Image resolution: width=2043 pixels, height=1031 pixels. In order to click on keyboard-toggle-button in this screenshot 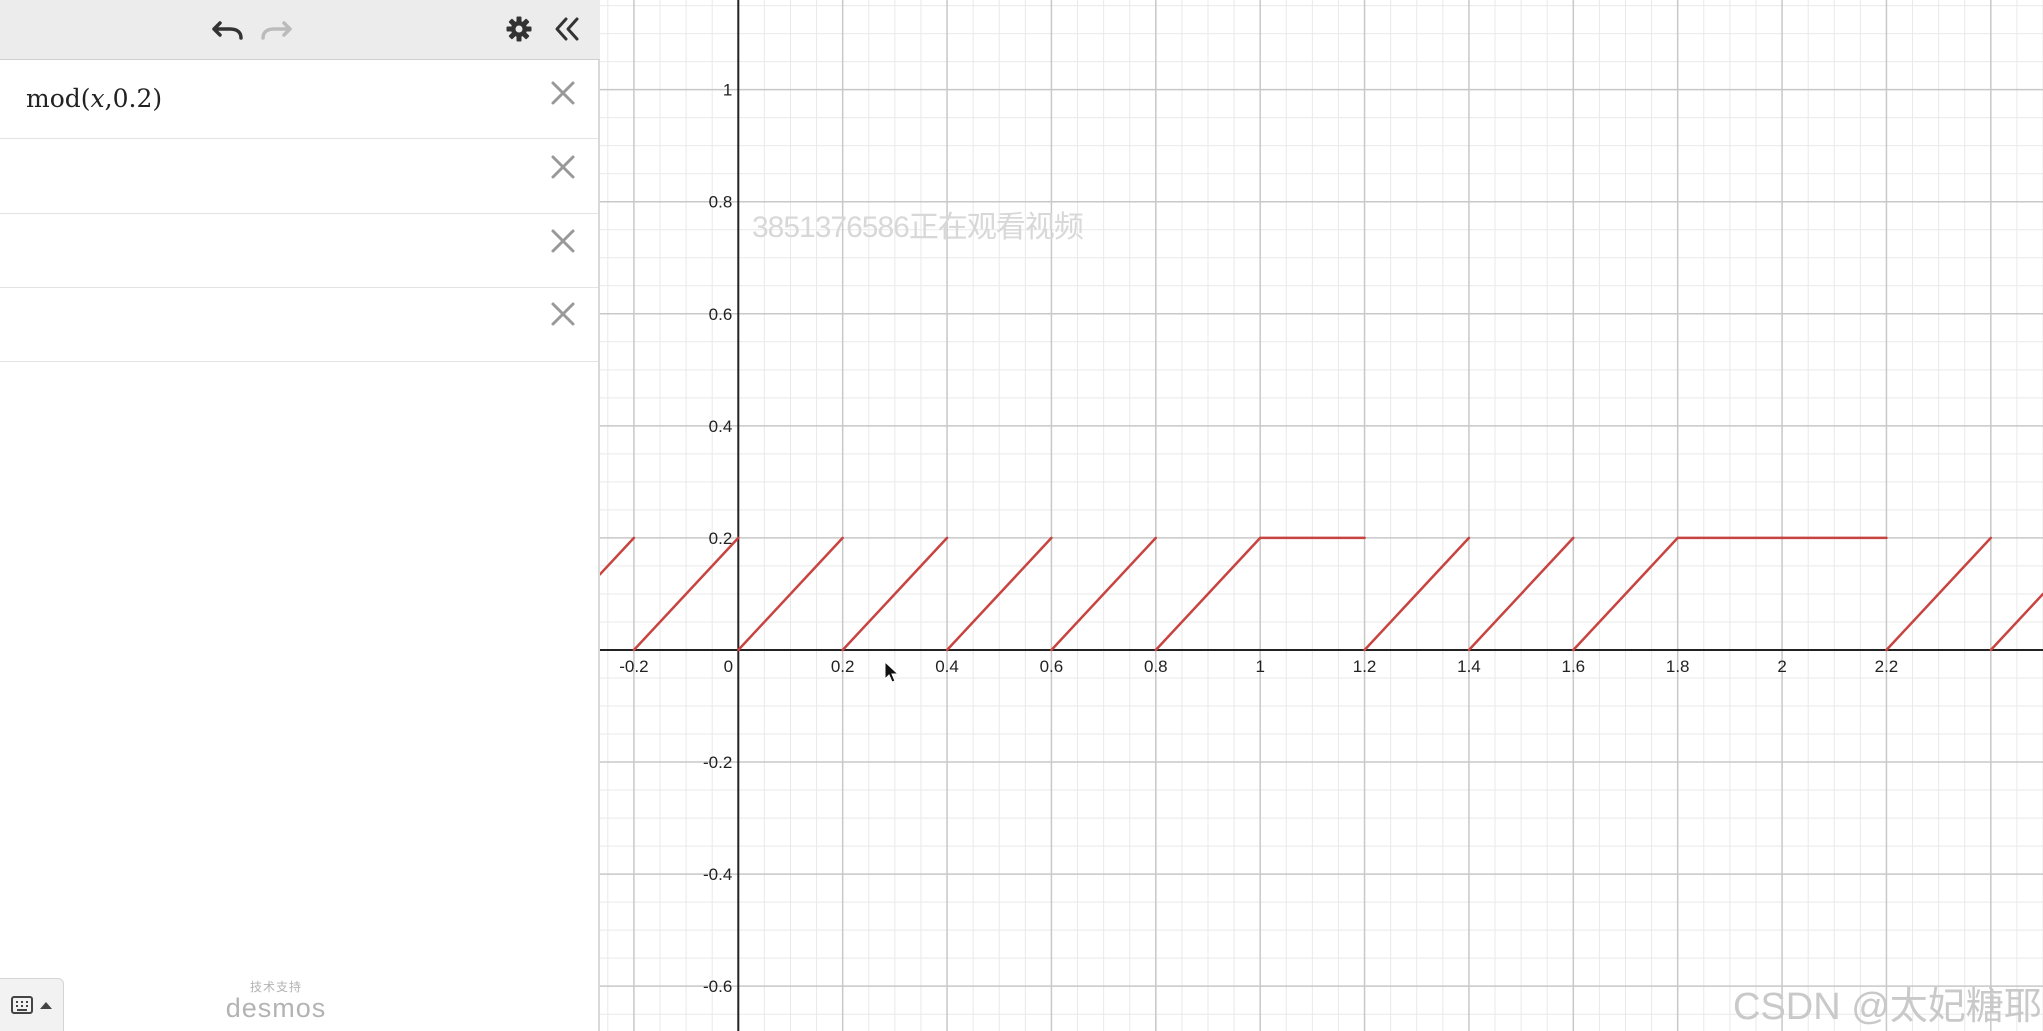, I will do `click(32, 1004)`.